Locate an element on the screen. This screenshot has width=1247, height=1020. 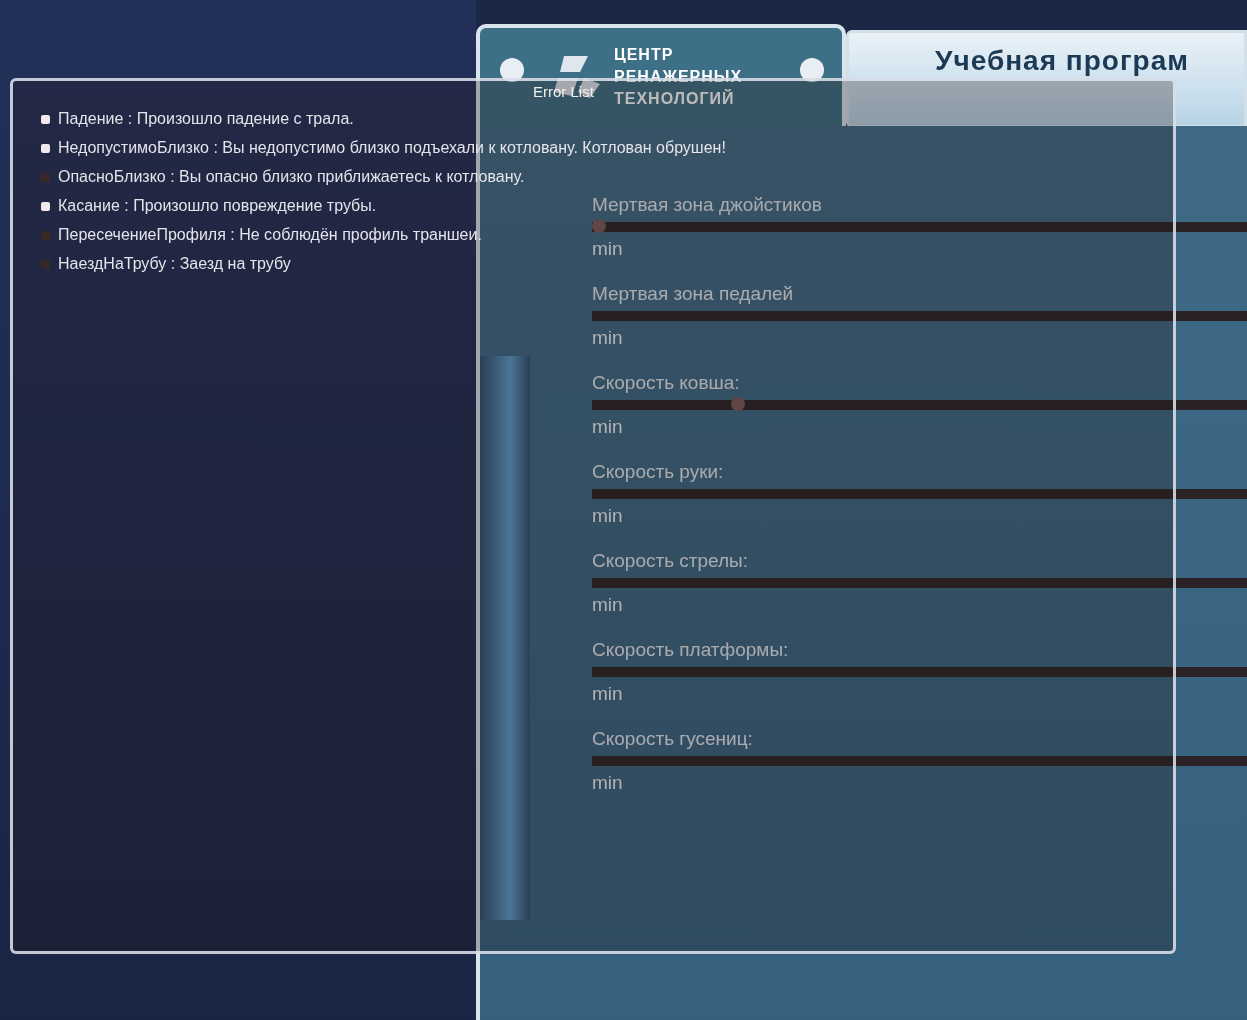
logo-text: ЦЕНТР is located at coordinates (644, 55).